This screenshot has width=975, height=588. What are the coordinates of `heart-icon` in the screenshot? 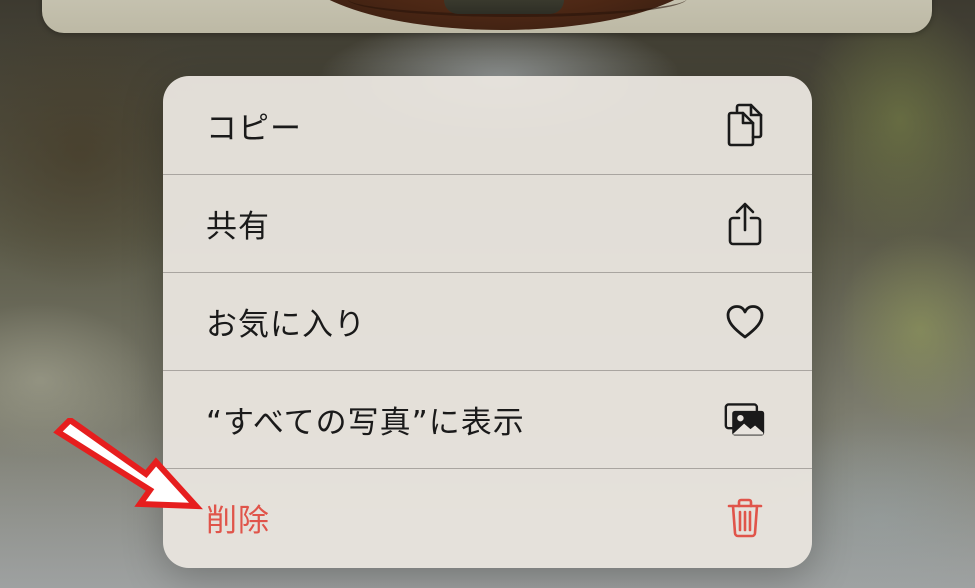 It's located at (745, 322).